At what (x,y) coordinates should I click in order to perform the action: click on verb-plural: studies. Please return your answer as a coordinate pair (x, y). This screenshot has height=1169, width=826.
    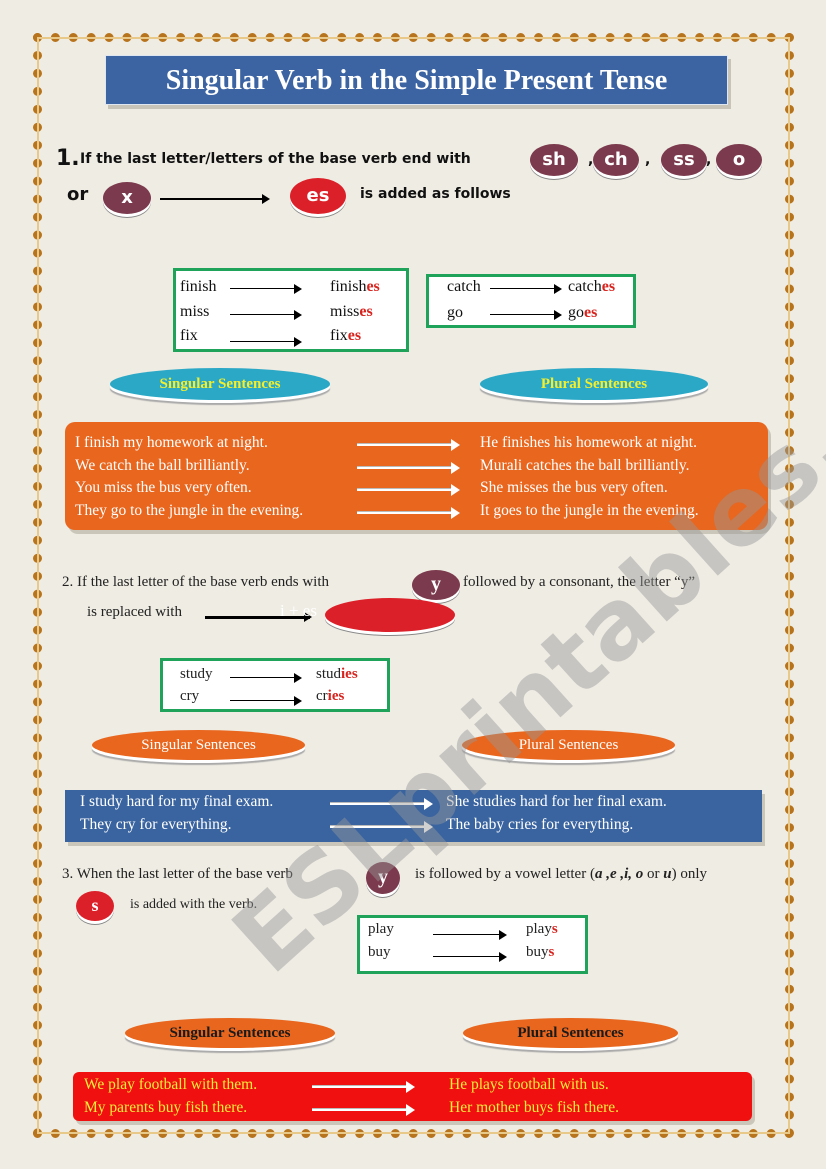
    Looking at the image, I should click on (337, 674).